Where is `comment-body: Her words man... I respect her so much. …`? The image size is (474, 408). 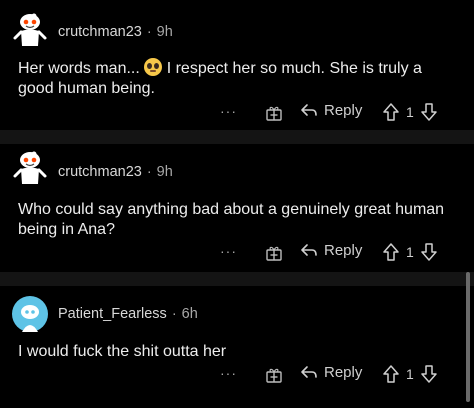
comment-body: Her words man... I respect her so much. … is located at coordinates (238, 78).